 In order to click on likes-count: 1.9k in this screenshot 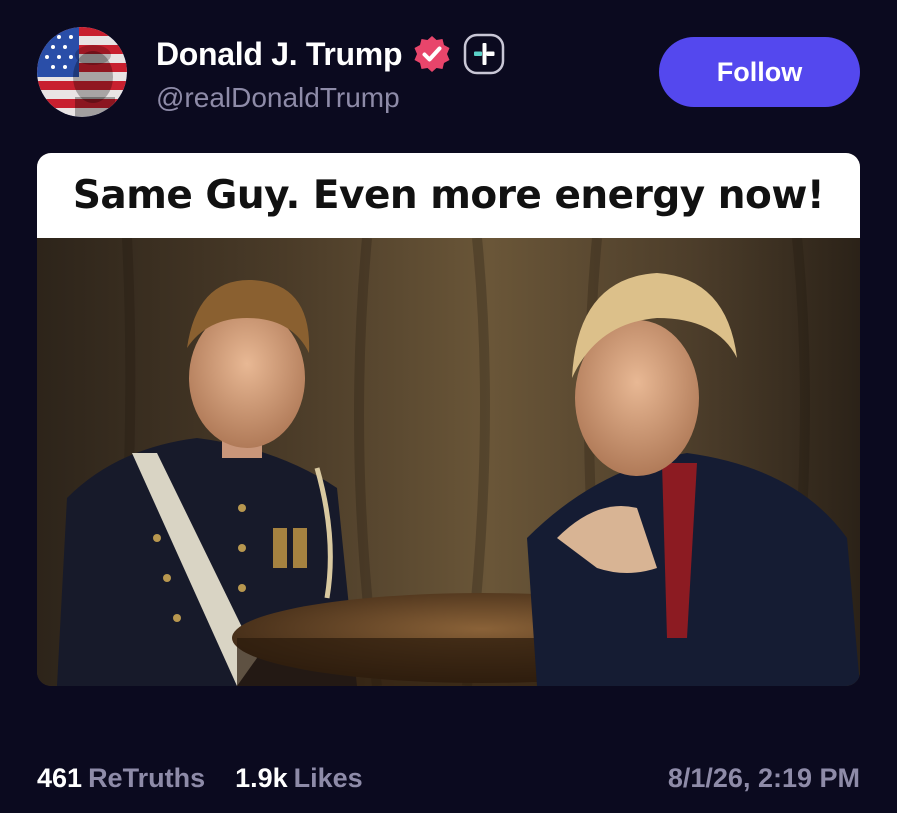, I will do `click(261, 777)`.